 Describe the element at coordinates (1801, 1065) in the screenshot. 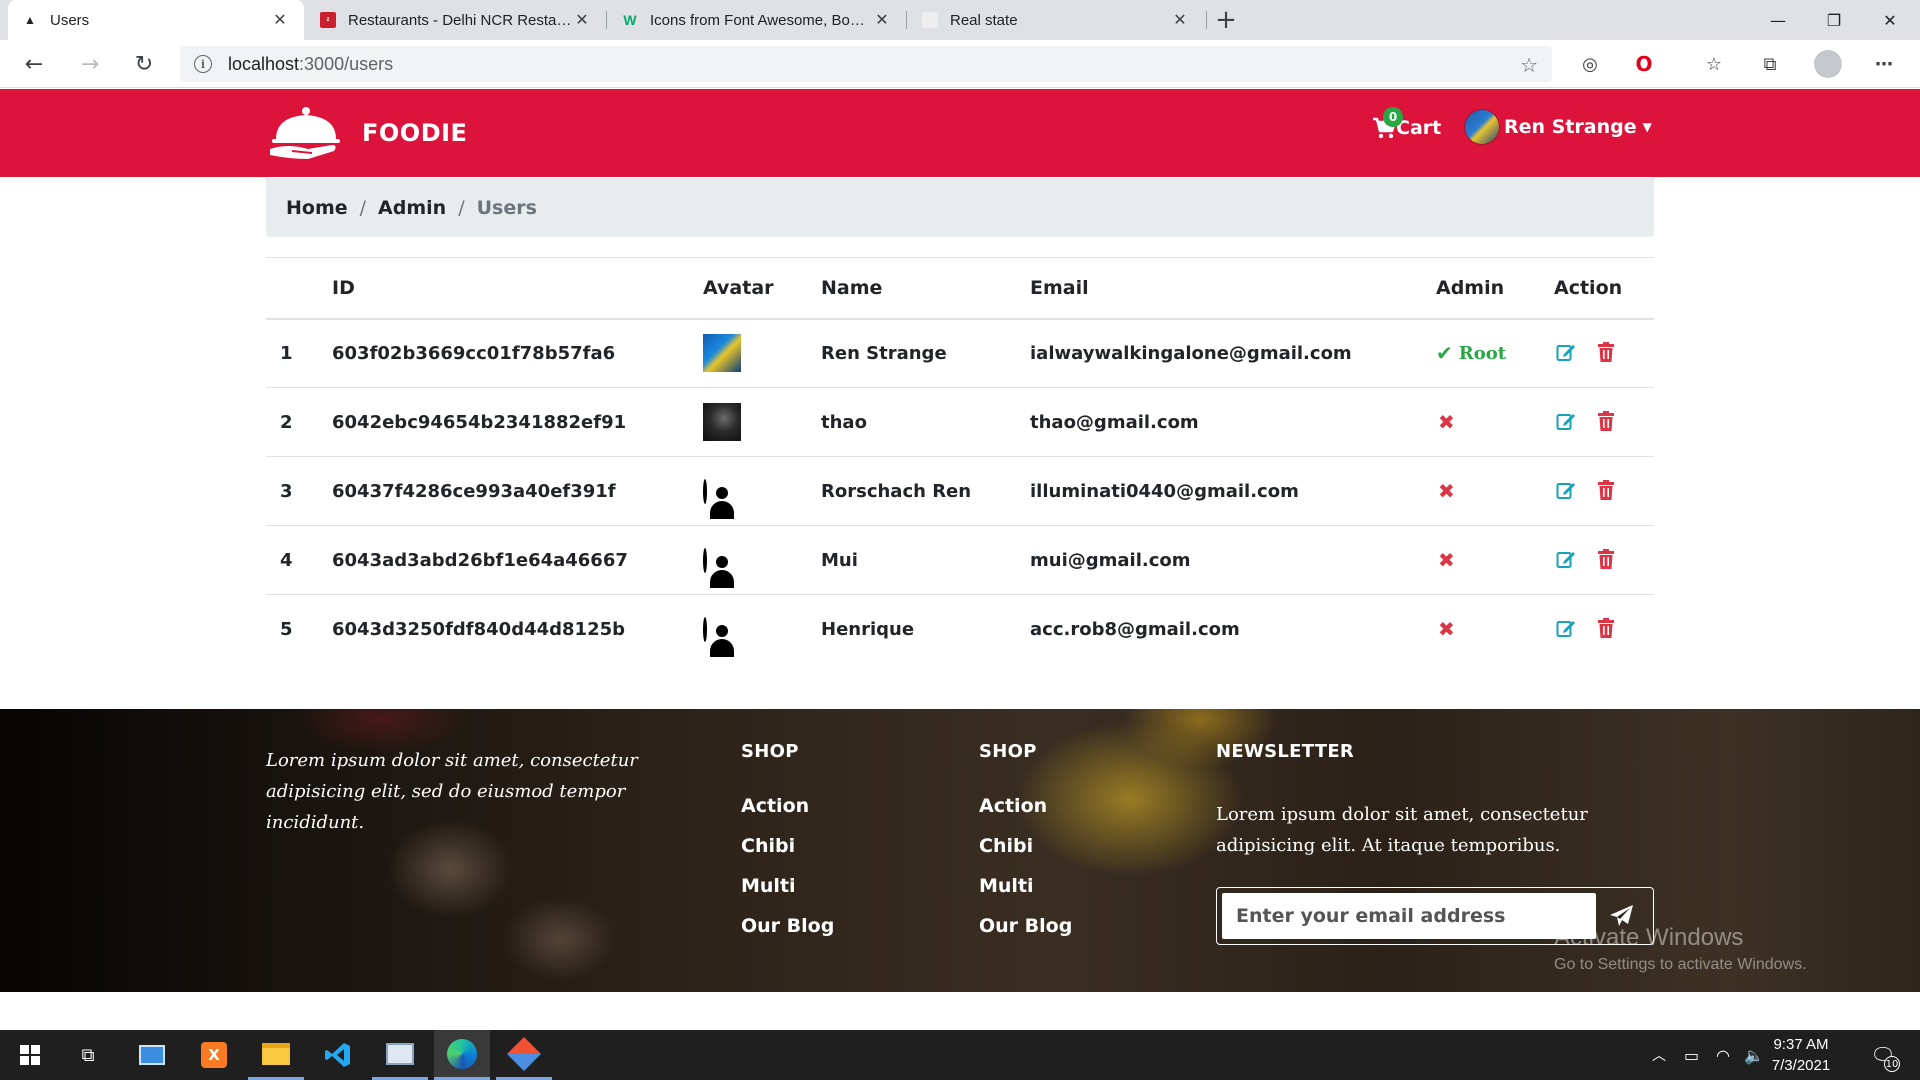

I see `clock-date: 7/3/2021` at that location.